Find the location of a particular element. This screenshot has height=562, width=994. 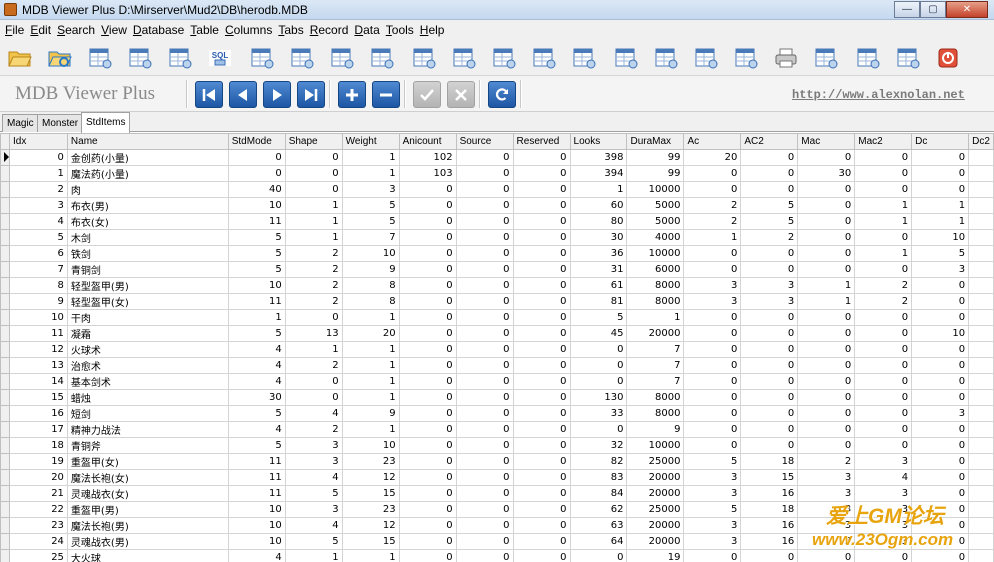

cell-name: 布衣(男) is located at coordinates (147, 205).